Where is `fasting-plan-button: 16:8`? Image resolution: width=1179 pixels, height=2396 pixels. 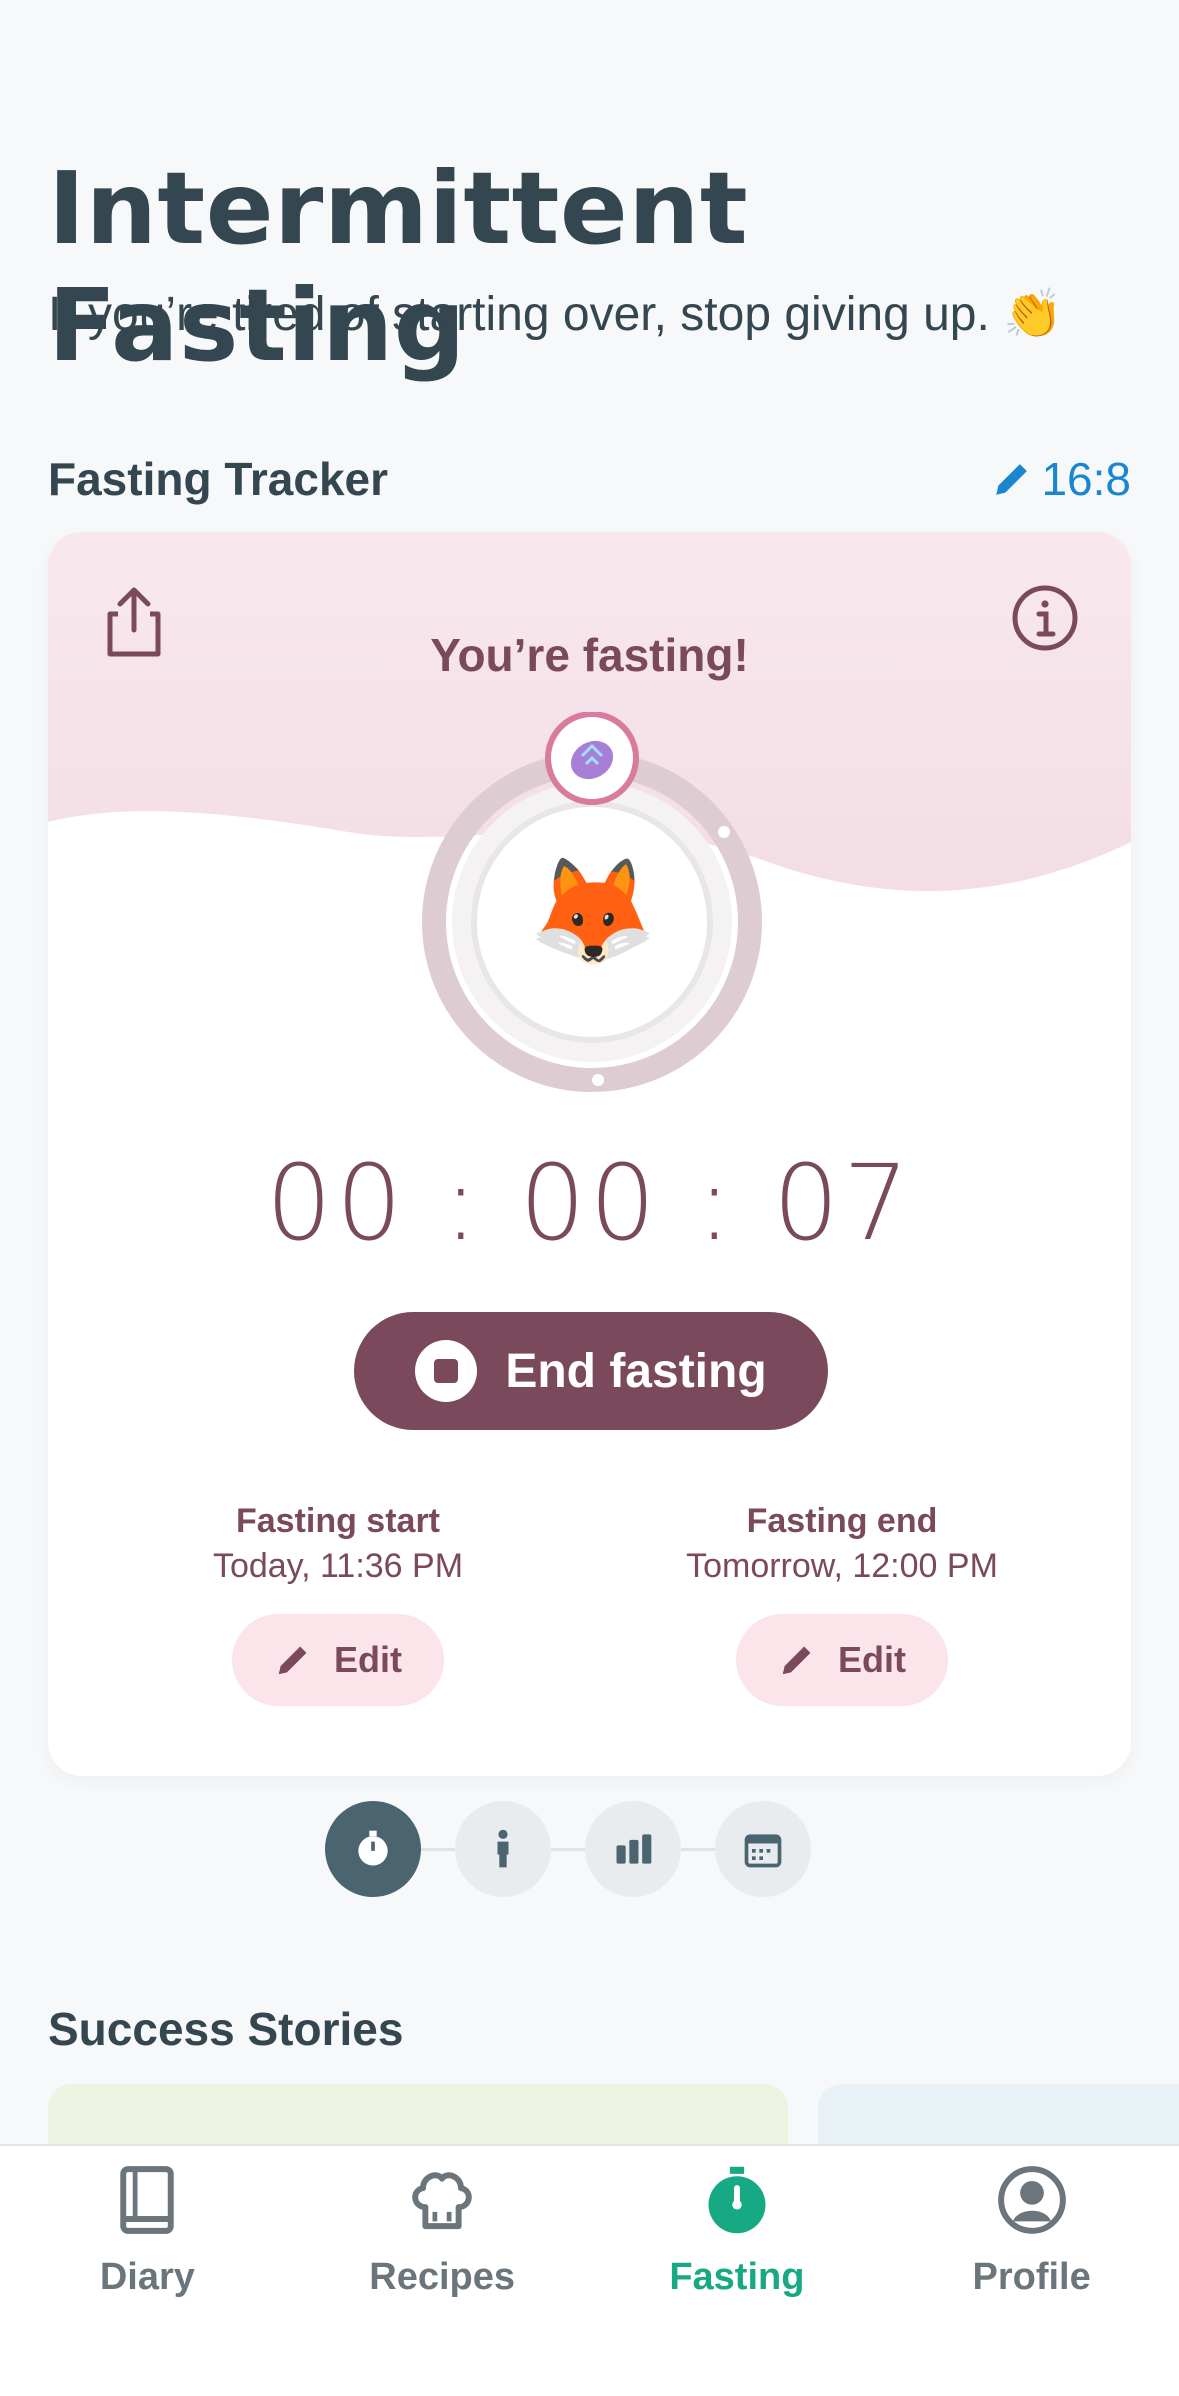 fasting-plan-button: 16:8 is located at coordinates (1061, 479).